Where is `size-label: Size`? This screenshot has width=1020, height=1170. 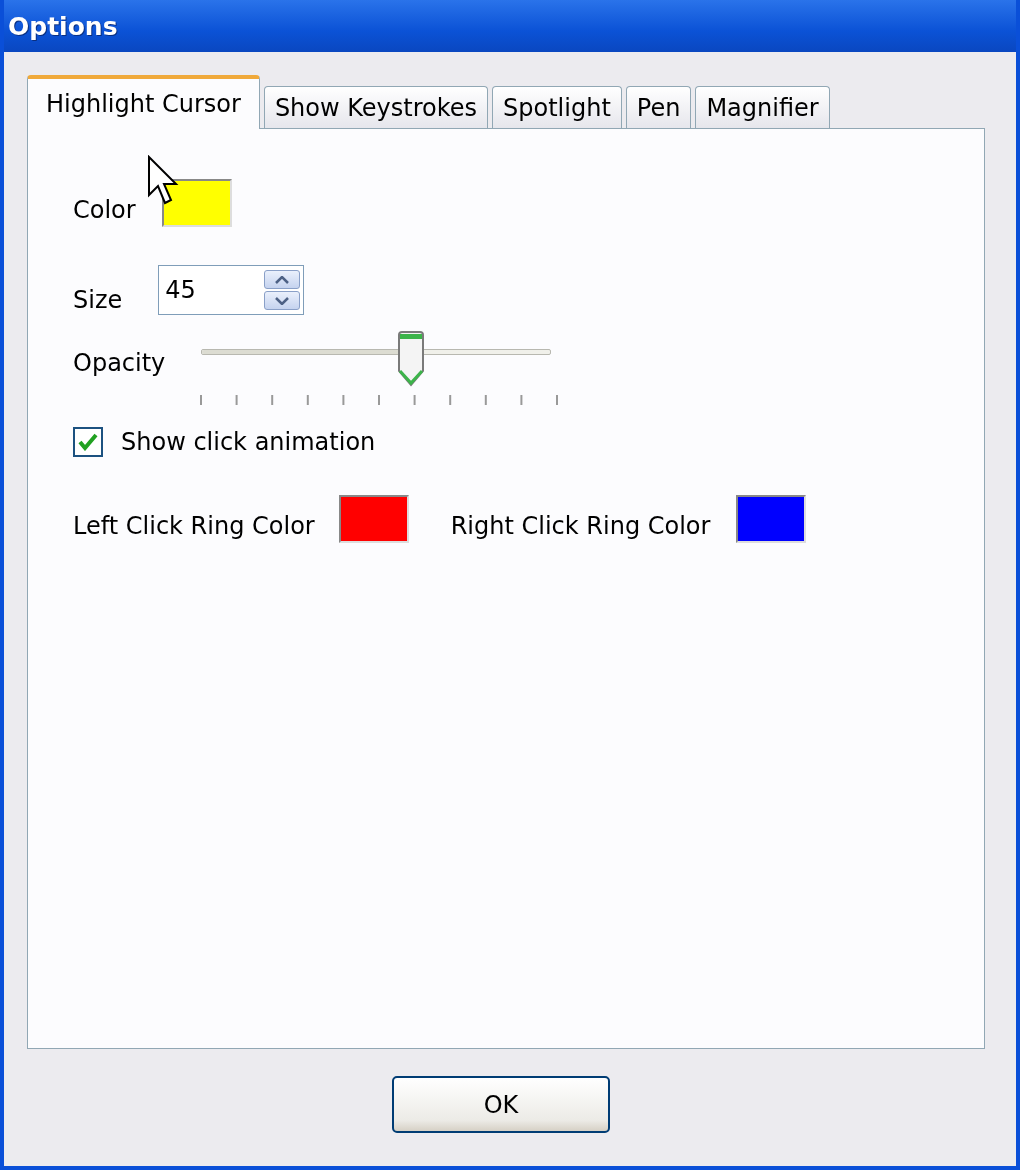
size-label: Size is located at coordinates (98, 300).